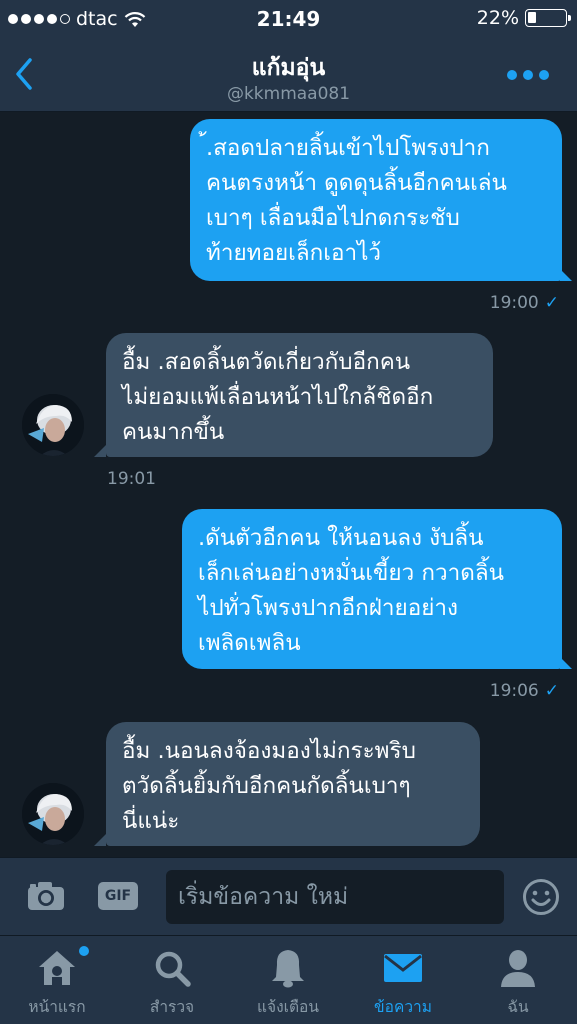  Describe the element at coordinates (403, 968) in the screenshot. I see `envelope-icon` at that location.